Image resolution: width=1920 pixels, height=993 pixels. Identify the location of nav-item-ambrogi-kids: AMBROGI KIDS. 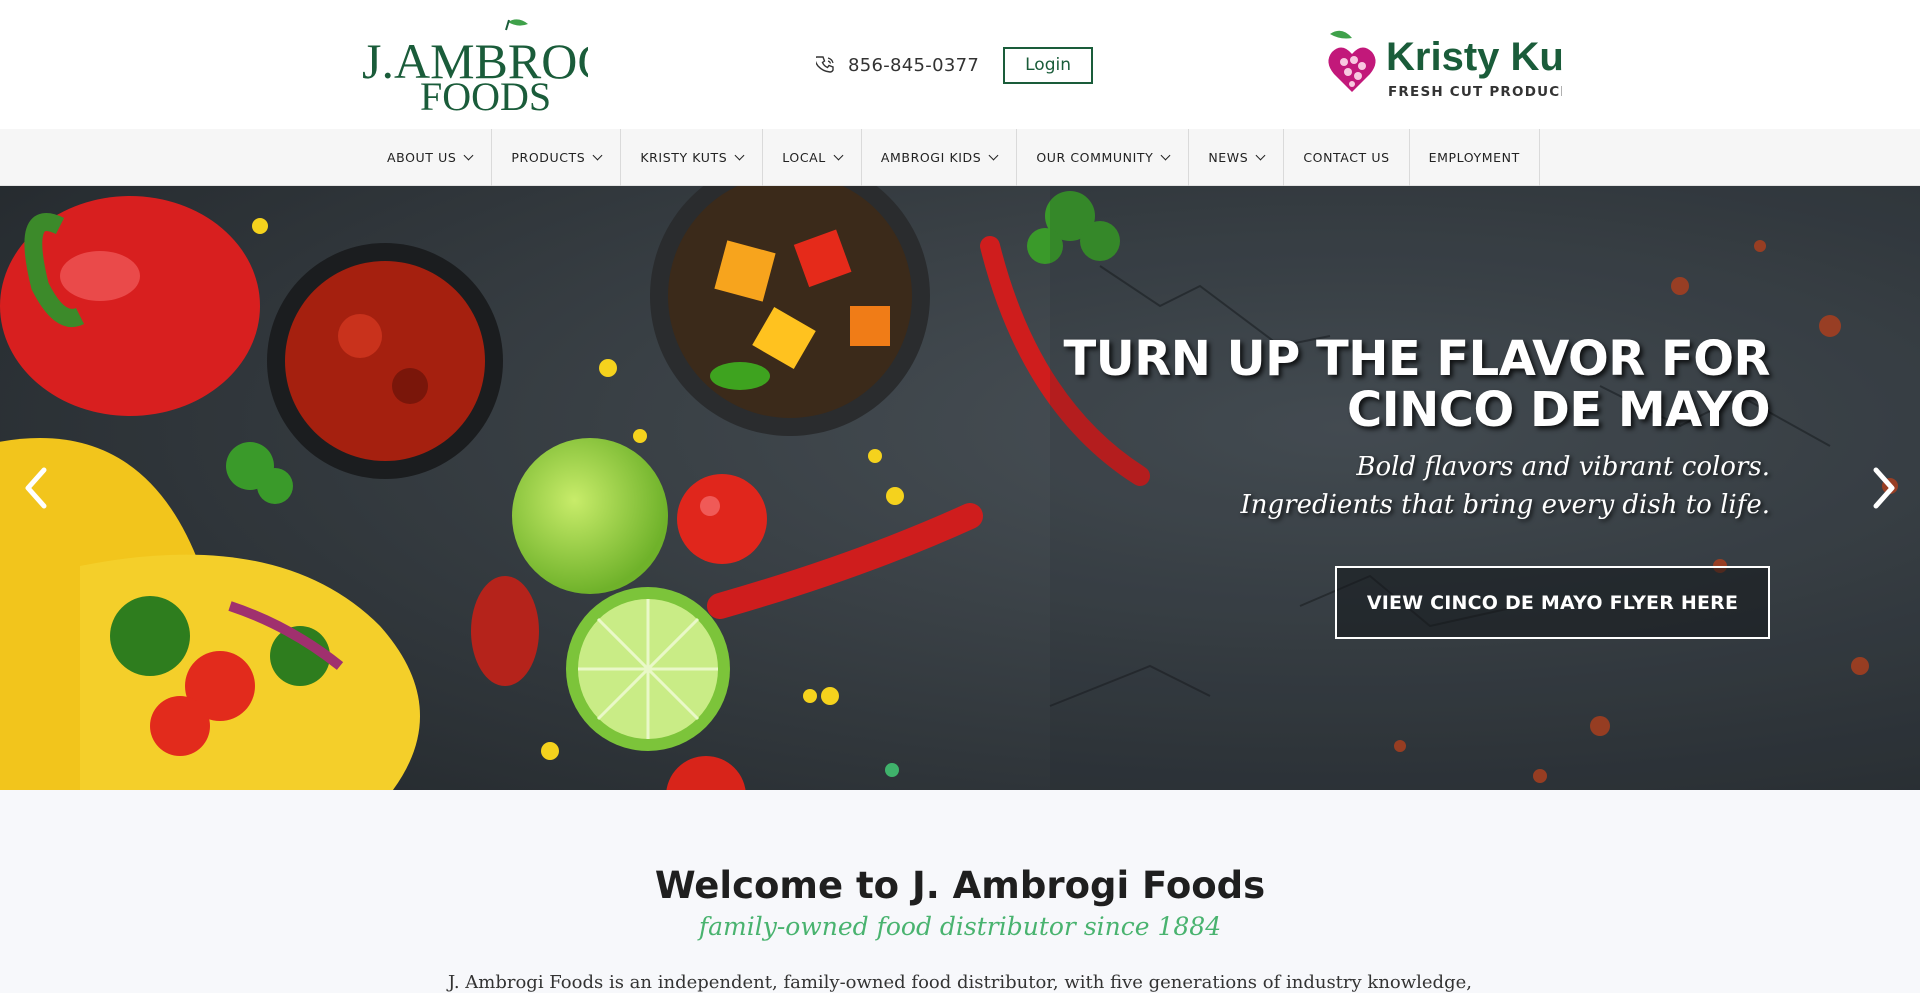
(940, 157).